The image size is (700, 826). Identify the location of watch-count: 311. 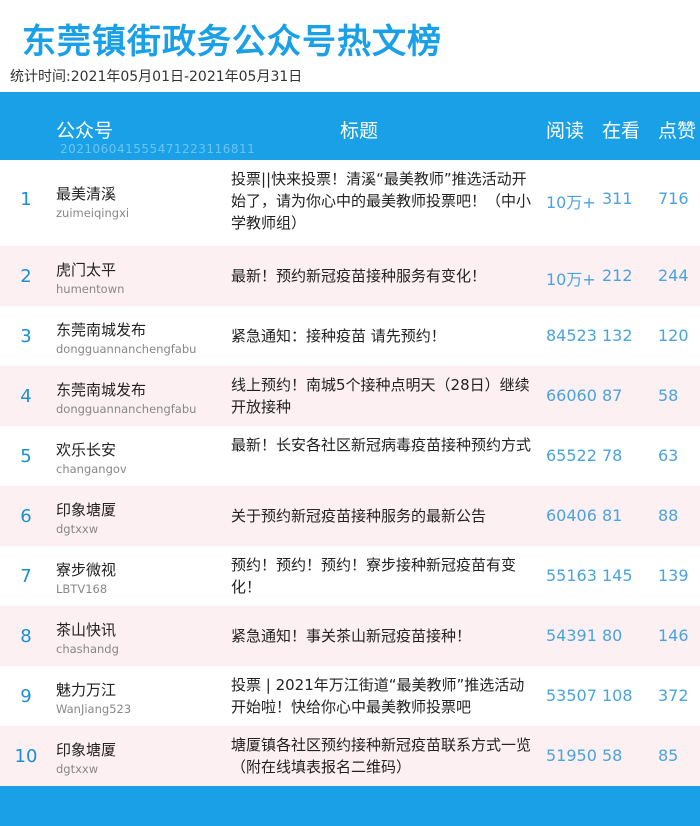
(617, 198).